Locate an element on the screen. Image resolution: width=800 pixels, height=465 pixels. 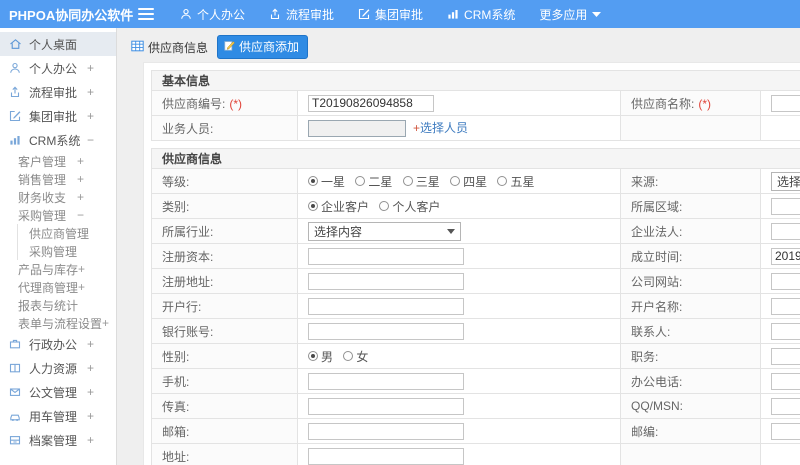
nav-crm-system: CRM系统 is located at coordinates (481, 14).